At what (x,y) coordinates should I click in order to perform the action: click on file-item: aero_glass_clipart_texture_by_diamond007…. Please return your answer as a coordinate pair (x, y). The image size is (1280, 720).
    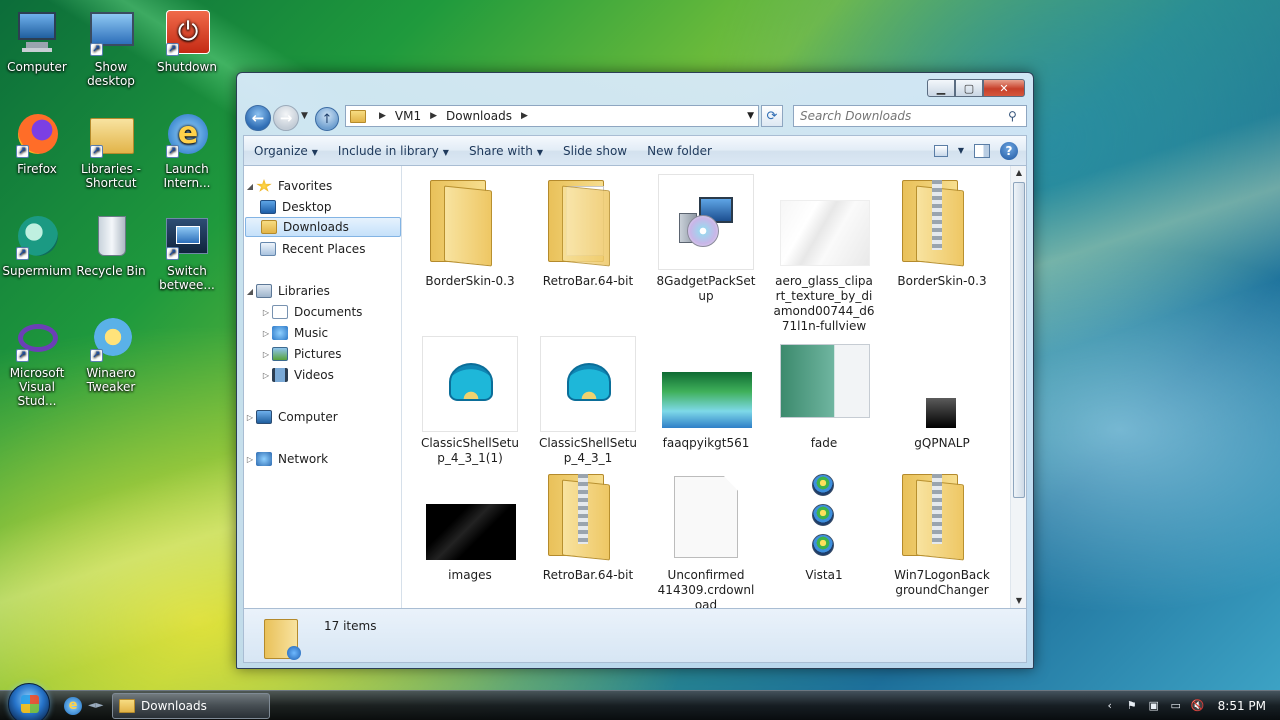
    Looking at the image, I should click on (824, 254).